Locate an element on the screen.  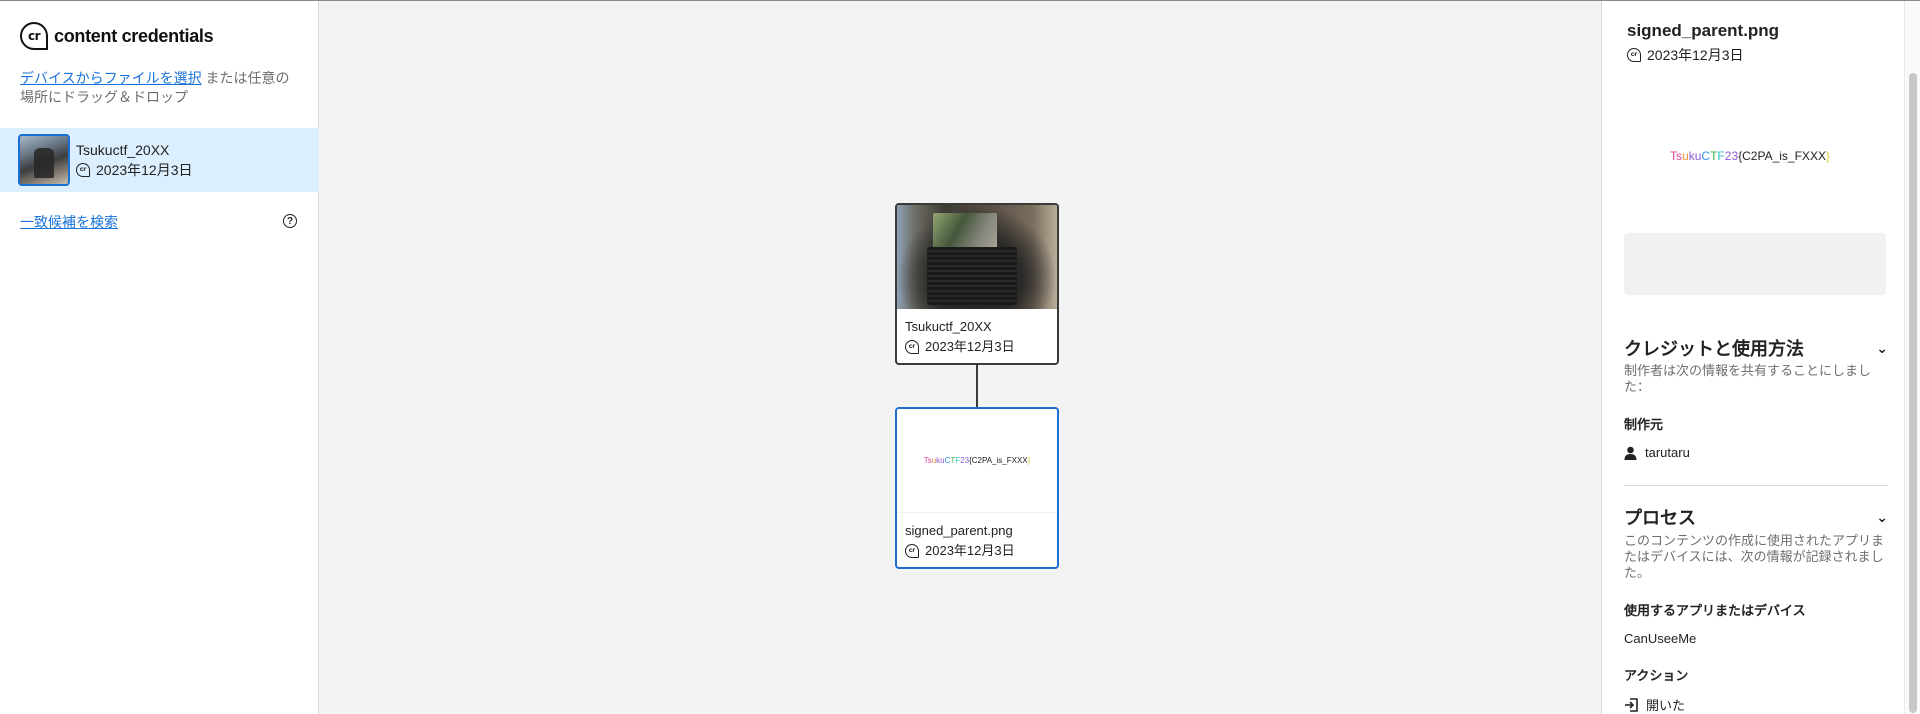
node-connector-line is located at coordinates (977, 386).